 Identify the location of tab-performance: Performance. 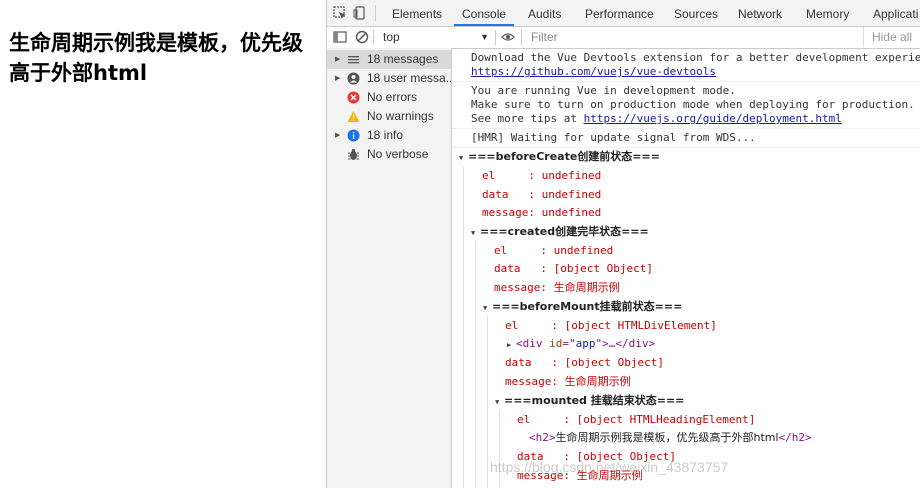
(619, 13).